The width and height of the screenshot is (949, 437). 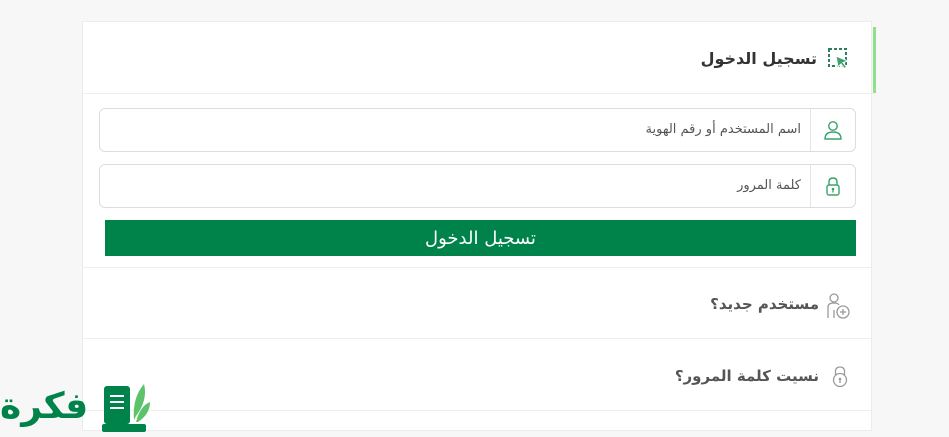 What do you see at coordinates (478, 303) in the screenshot?
I see `new-user-link: مستخدم جديد؟` at bounding box center [478, 303].